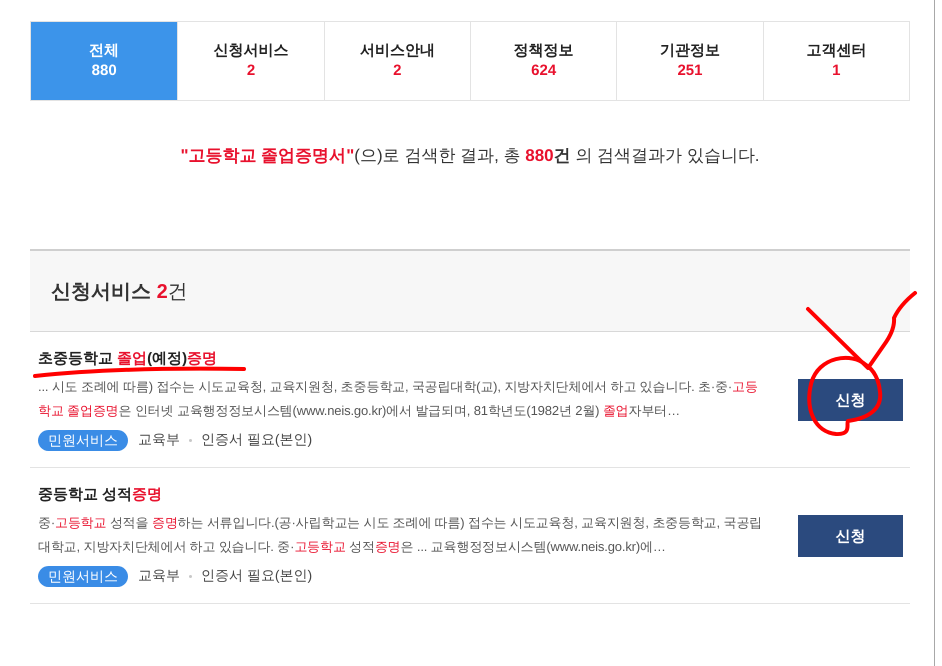  I want to click on result-title-link: 초중등학교 졸업(예정)증명, so click(128, 359).